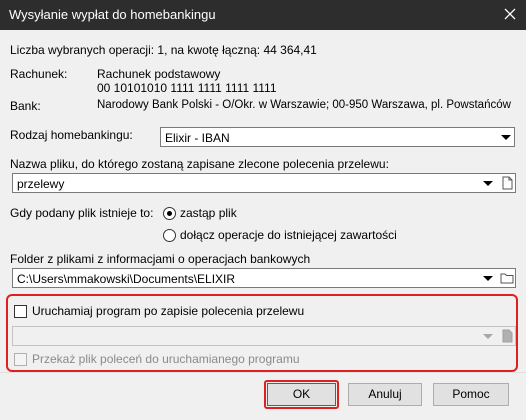 Image resolution: width=526 pixels, height=420 pixels. What do you see at coordinates (264, 278) in the screenshot?
I see `folder-combobox: C:\Users\mmakowski\Documents\ELIXIR` at bounding box center [264, 278].